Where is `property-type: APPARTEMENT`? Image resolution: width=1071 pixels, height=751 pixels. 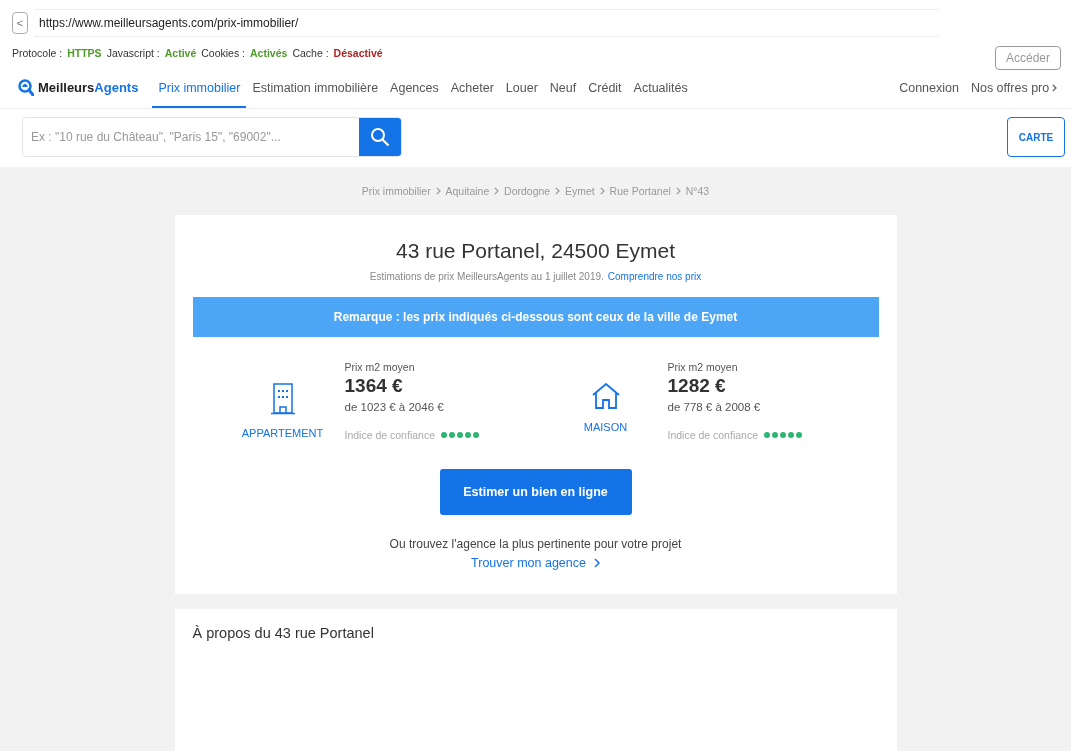
property-type: APPARTEMENT is located at coordinates (282, 433).